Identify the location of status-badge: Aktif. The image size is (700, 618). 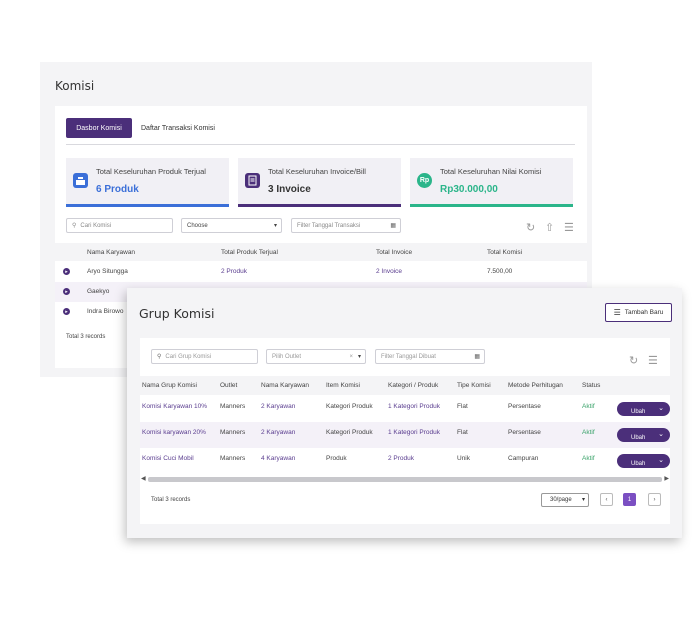
(588, 406).